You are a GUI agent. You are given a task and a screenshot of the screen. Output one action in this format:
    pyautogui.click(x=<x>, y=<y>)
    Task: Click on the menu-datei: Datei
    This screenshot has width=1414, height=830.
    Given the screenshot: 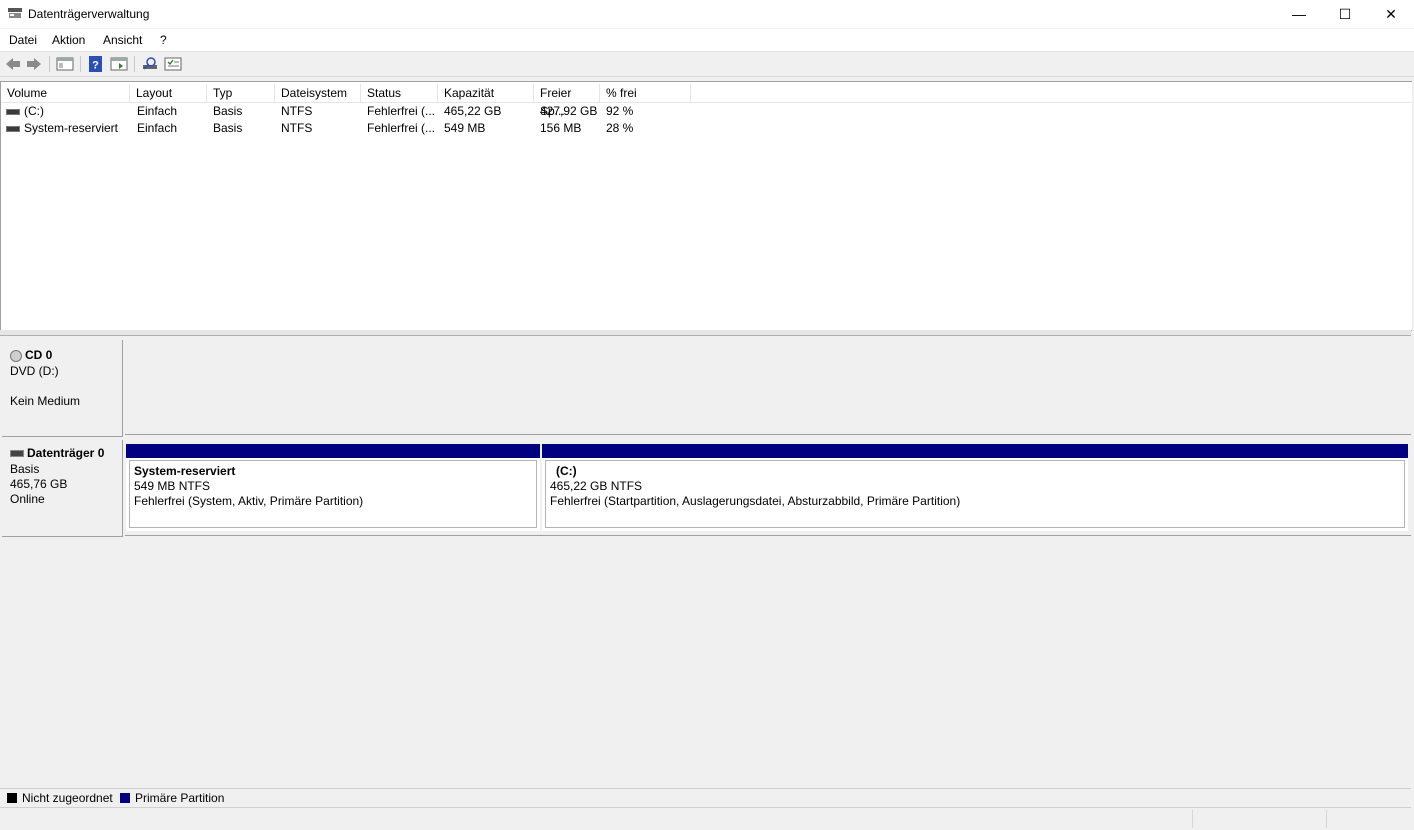 What is the action you would take?
    pyautogui.click(x=23, y=40)
    